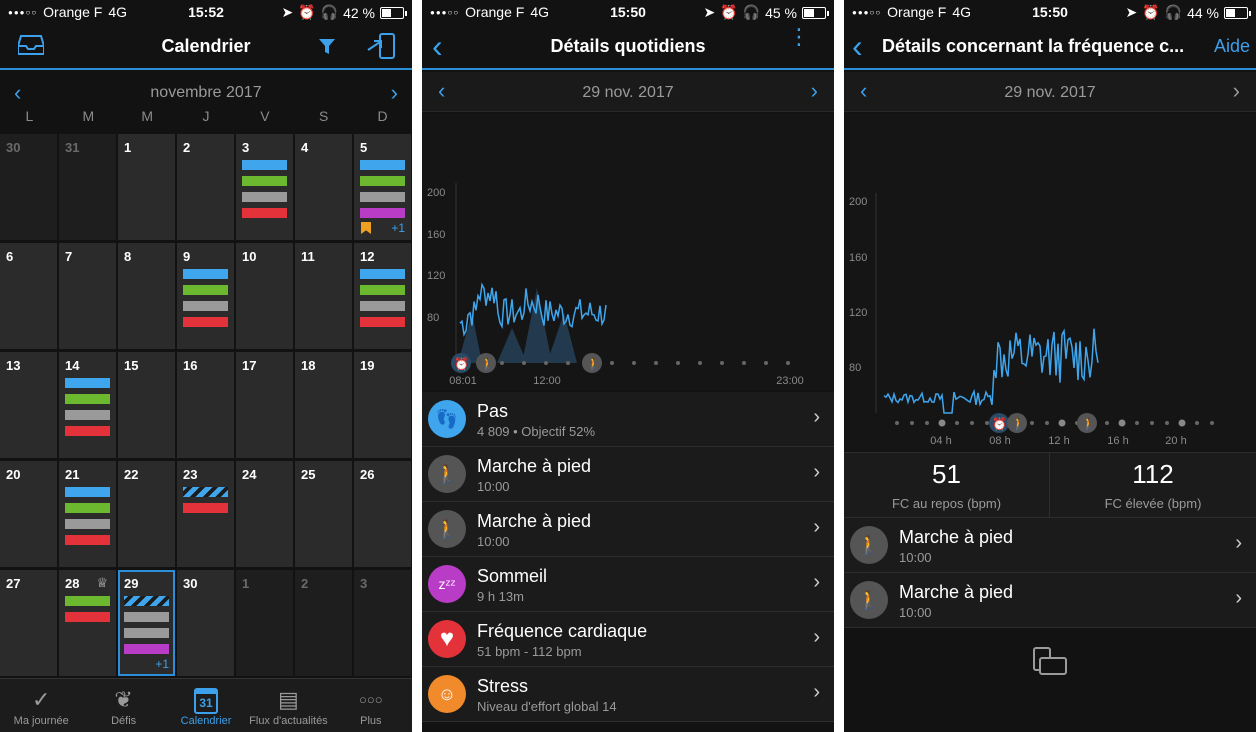  What do you see at coordinates (87, 187) in the screenshot?
I see `calendar-day: 31` at bounding box center [87, 187].